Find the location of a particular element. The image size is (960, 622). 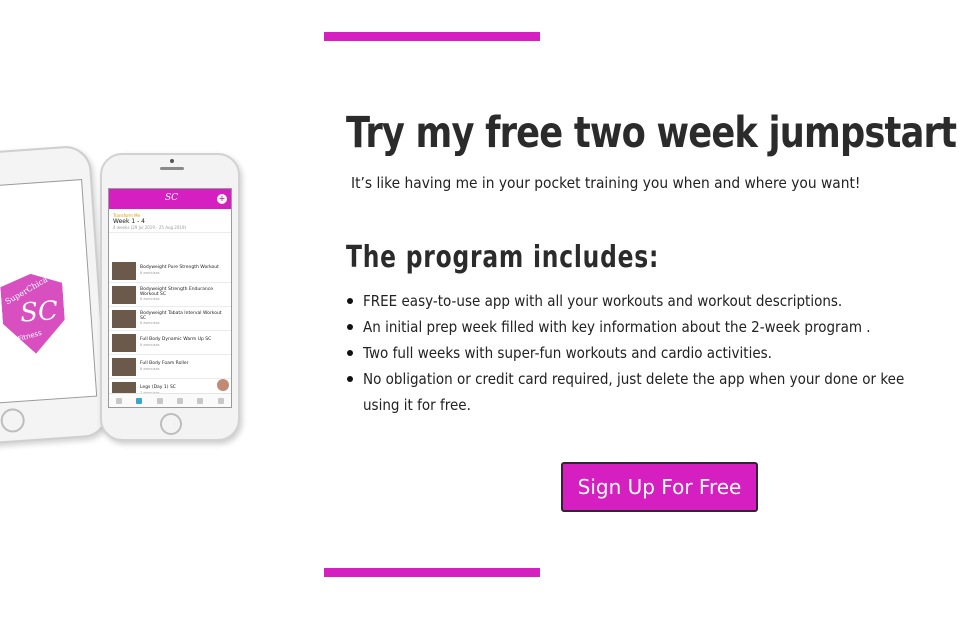

plus-icon: + is located at coordinates (222, 199).